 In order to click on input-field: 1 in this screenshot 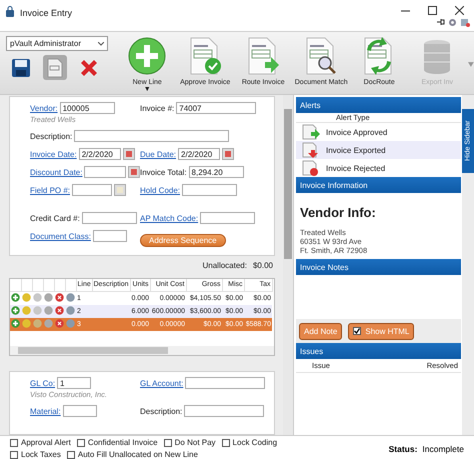, I will do `click(74, 383)`.